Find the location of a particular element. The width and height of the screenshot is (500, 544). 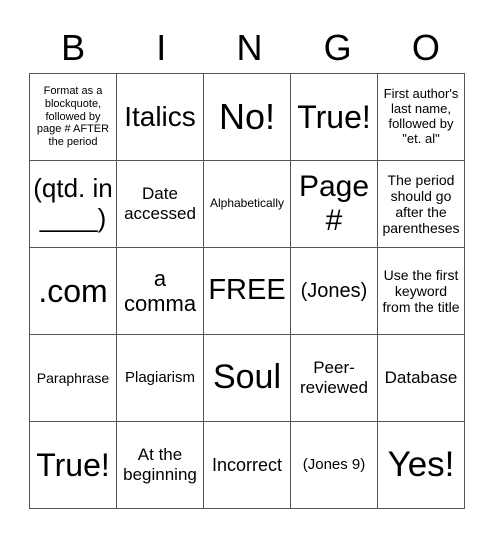

bingo-cell: Date accessed is located at coordinates (160, 204).